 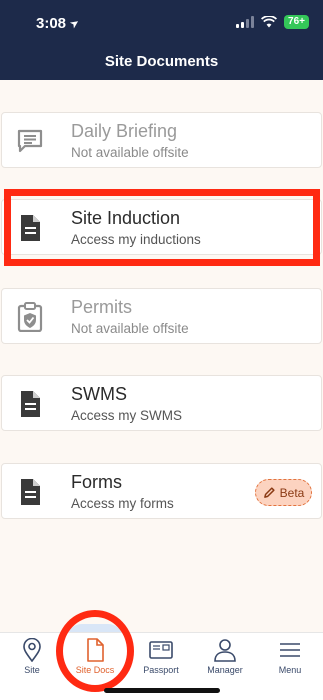 I want to click on pencil-icon, so click(x=269, y=492).